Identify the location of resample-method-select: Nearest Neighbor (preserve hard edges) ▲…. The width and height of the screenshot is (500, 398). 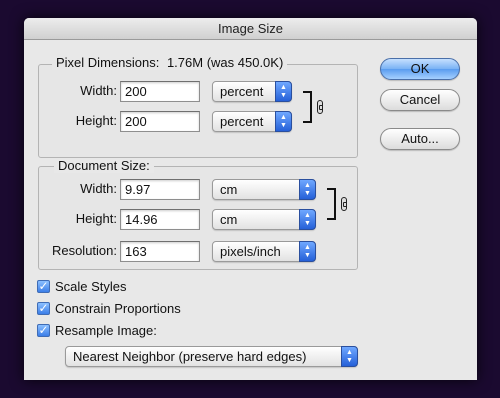
(211, 356).